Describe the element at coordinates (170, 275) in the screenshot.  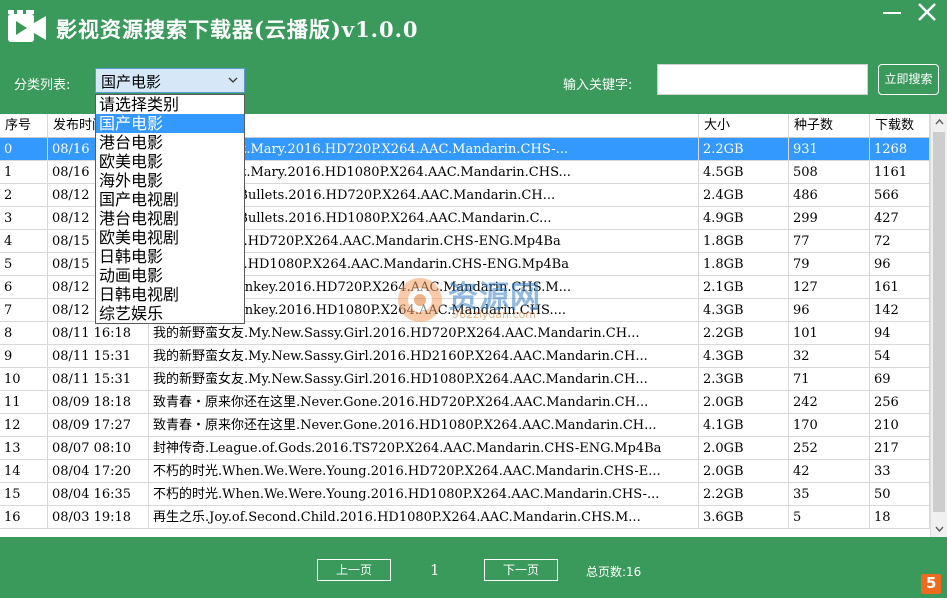
I see `dropdown-option: 动画电影` at that location.